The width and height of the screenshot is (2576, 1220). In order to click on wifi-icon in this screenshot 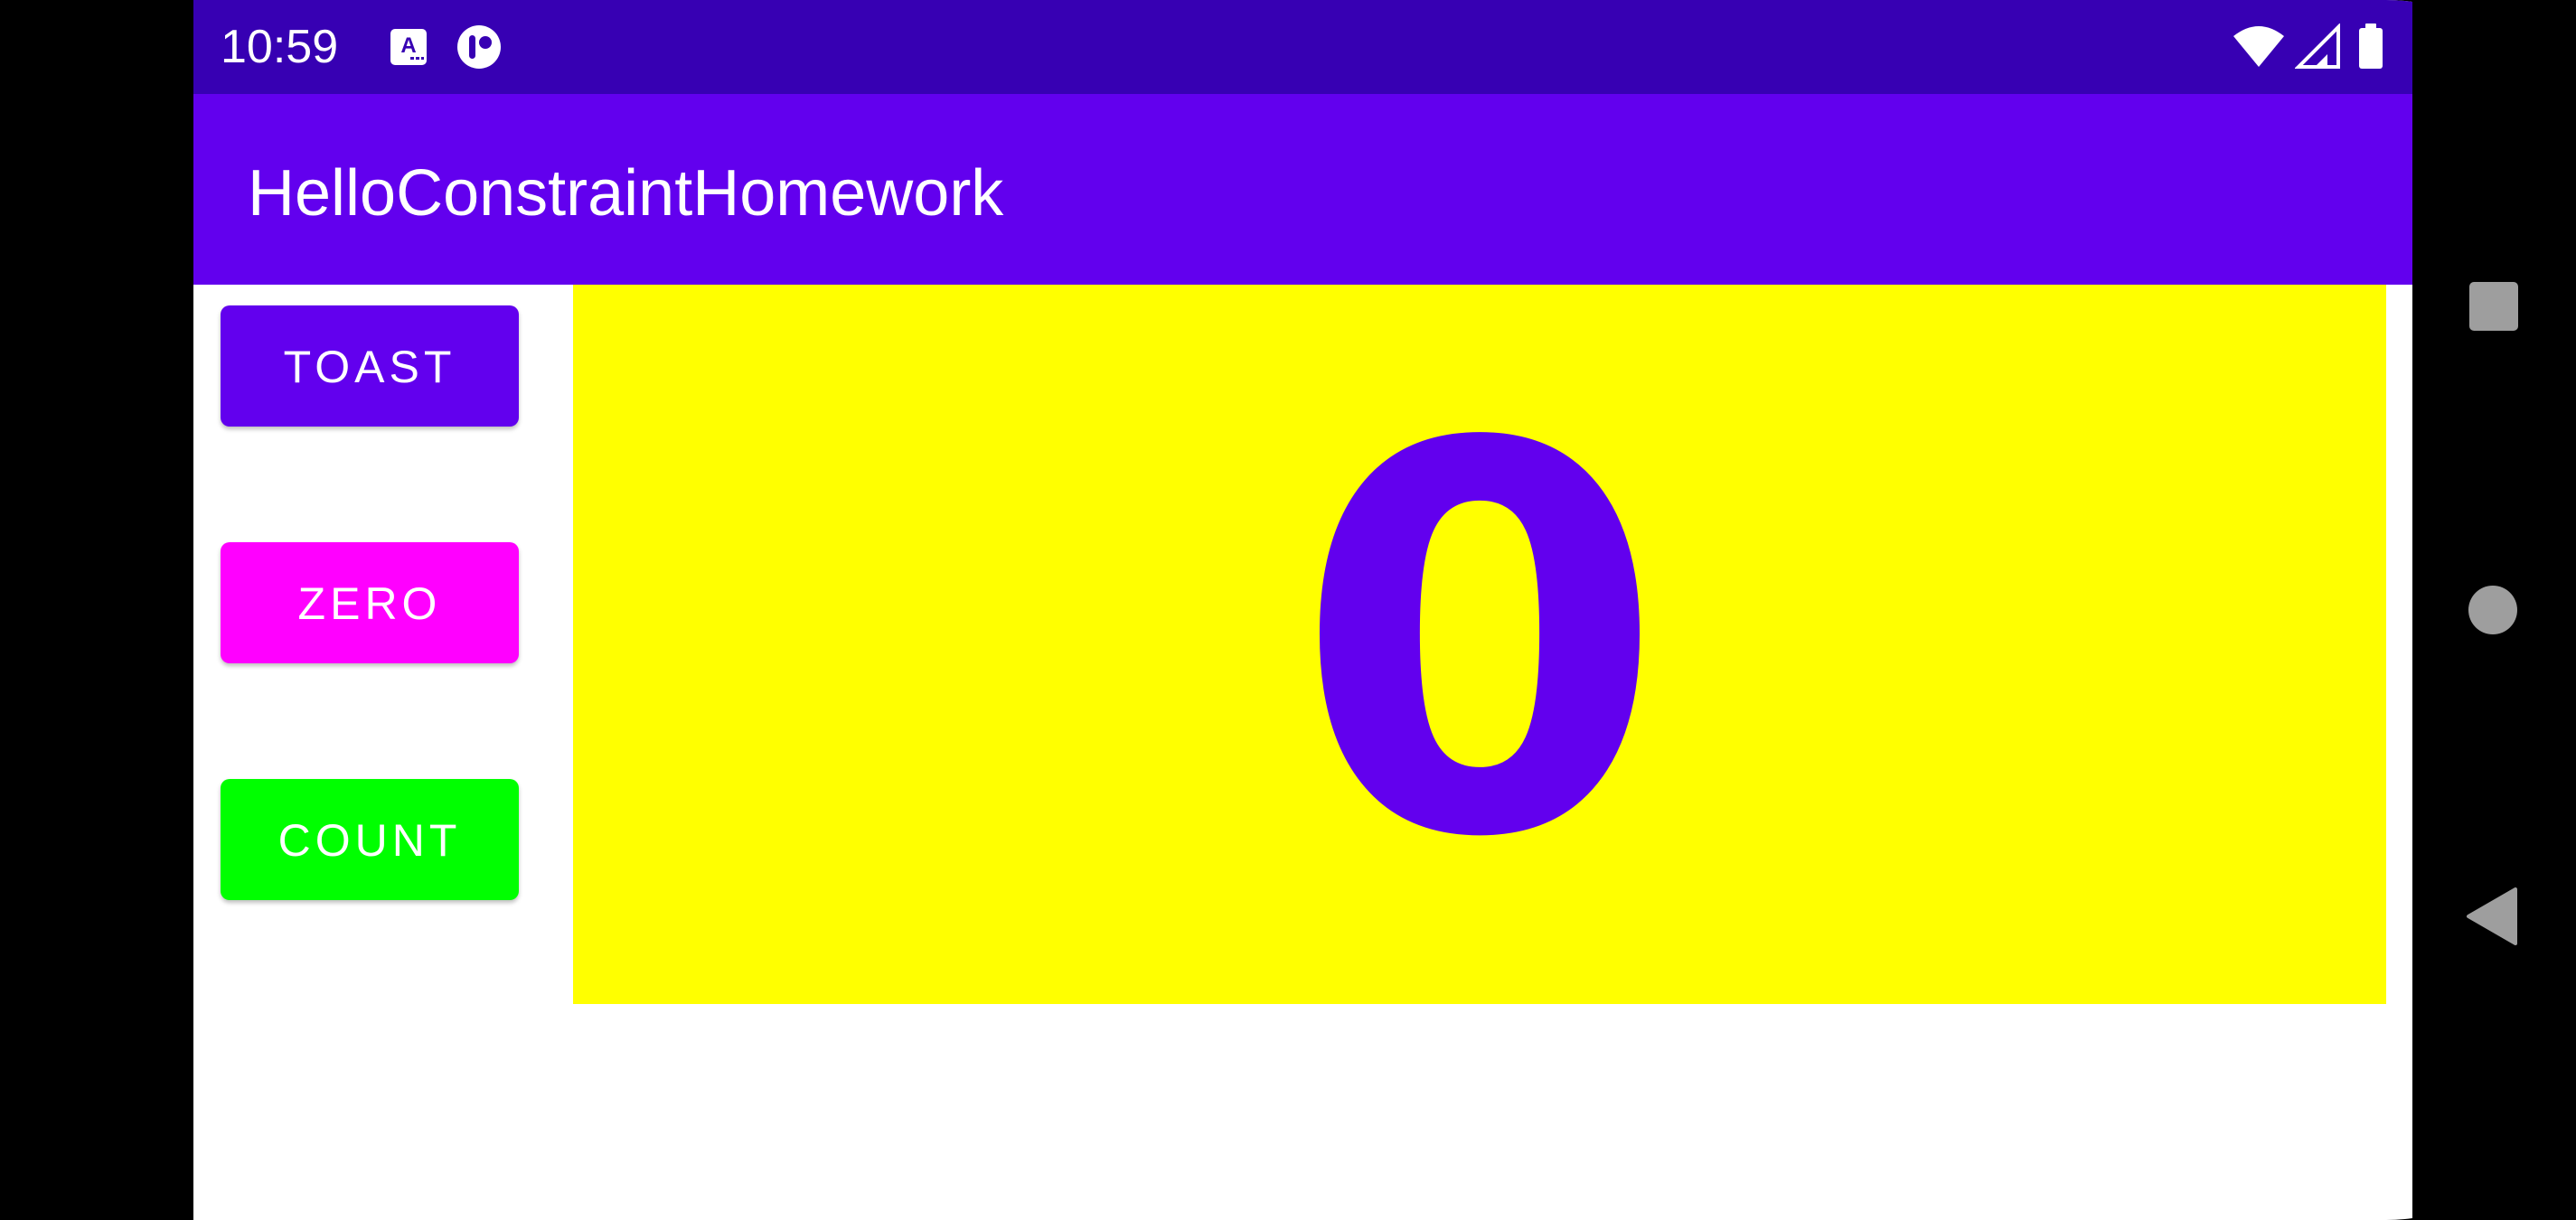, I will do `click(2259, 46)`.